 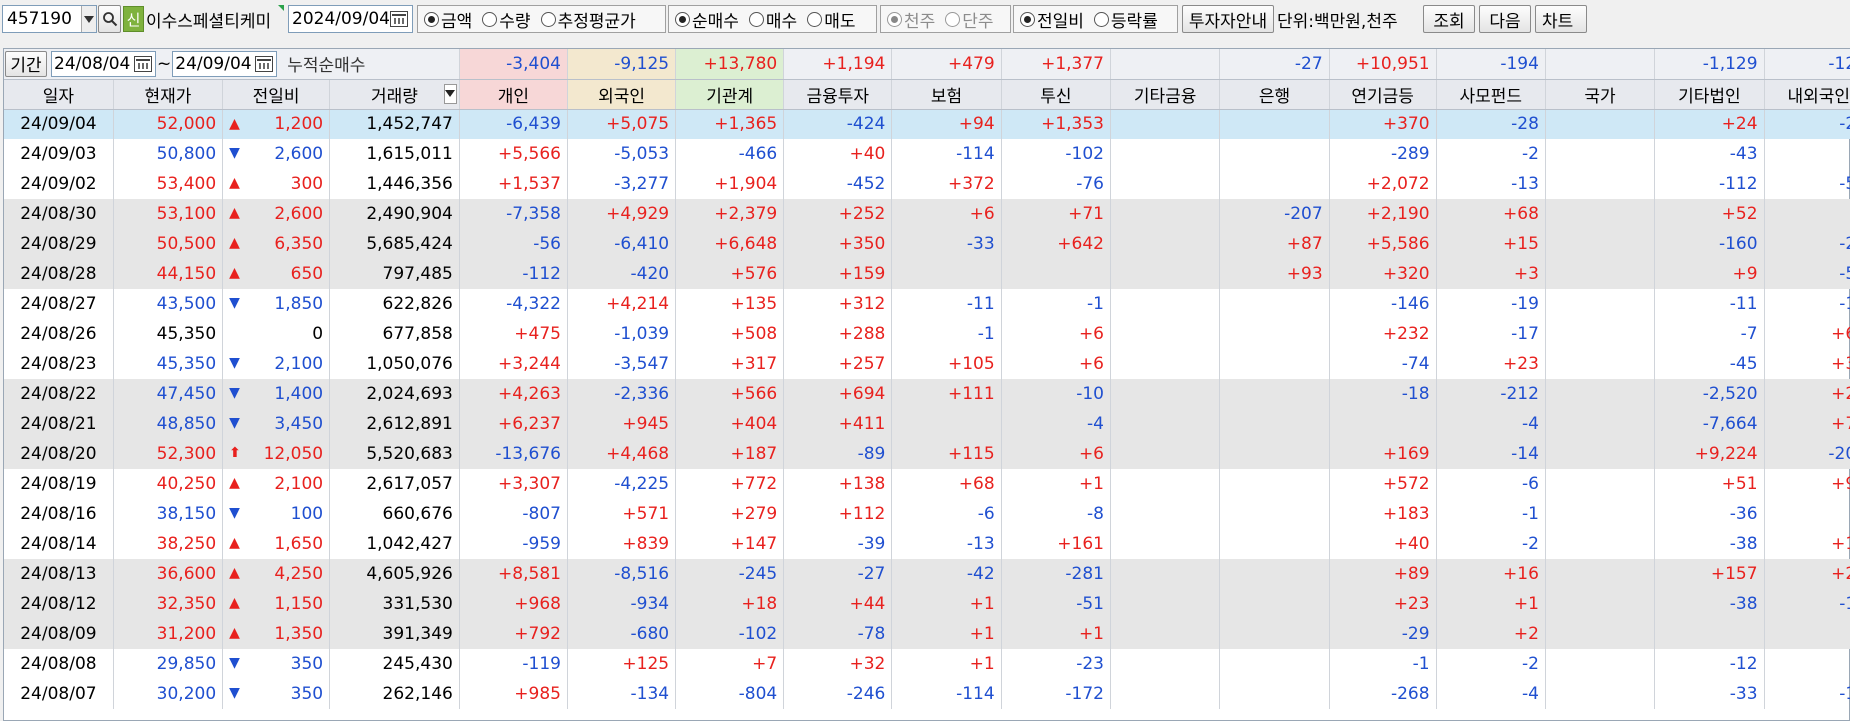 What do you see at coordinates (506, 19) in the screenshot?
I see `radio-quantity: 수량` at bounding box center [506, 19].